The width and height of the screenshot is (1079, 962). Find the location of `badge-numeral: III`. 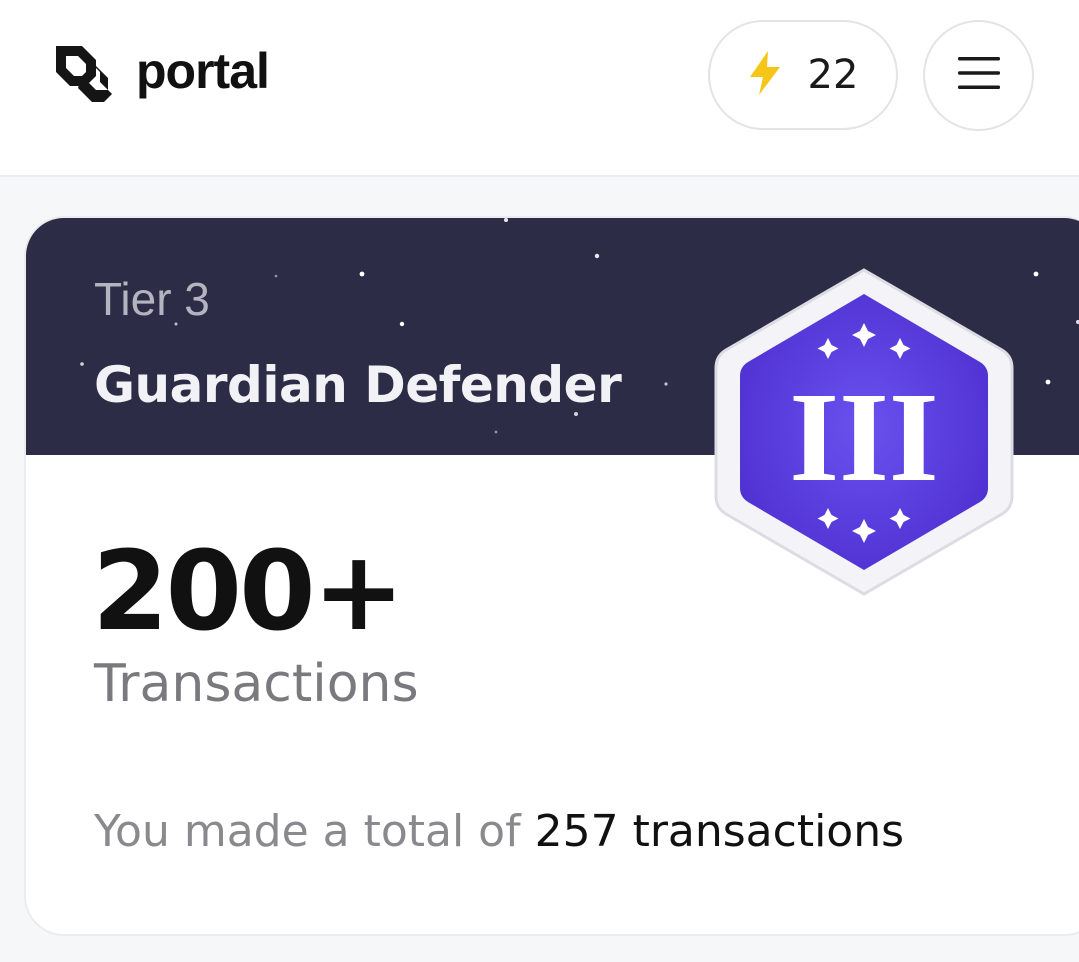

badge-numeral: III is located at coordinates (863, 437).